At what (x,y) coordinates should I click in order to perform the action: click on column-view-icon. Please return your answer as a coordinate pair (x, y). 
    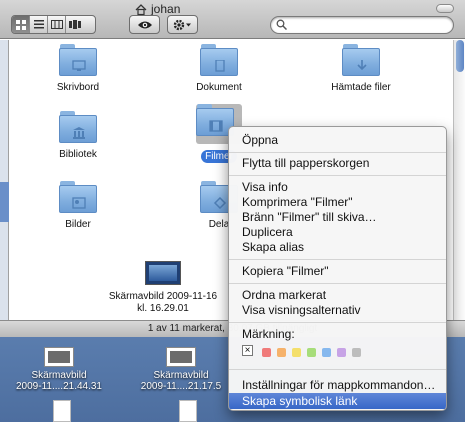
    Looking at the image, I should click on (56, 24).